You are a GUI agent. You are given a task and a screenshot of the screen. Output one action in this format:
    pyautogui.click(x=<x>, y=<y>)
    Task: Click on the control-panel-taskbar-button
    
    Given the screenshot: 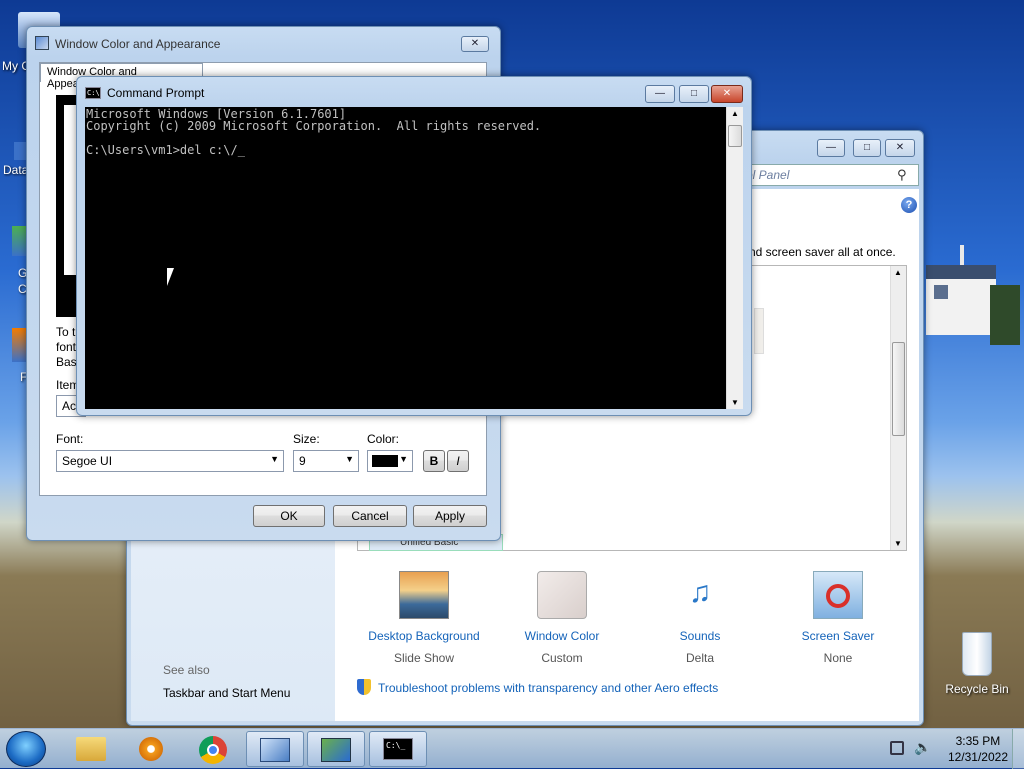 What is the action you would take?
    pyautogui.click(x=275, y=749)
    